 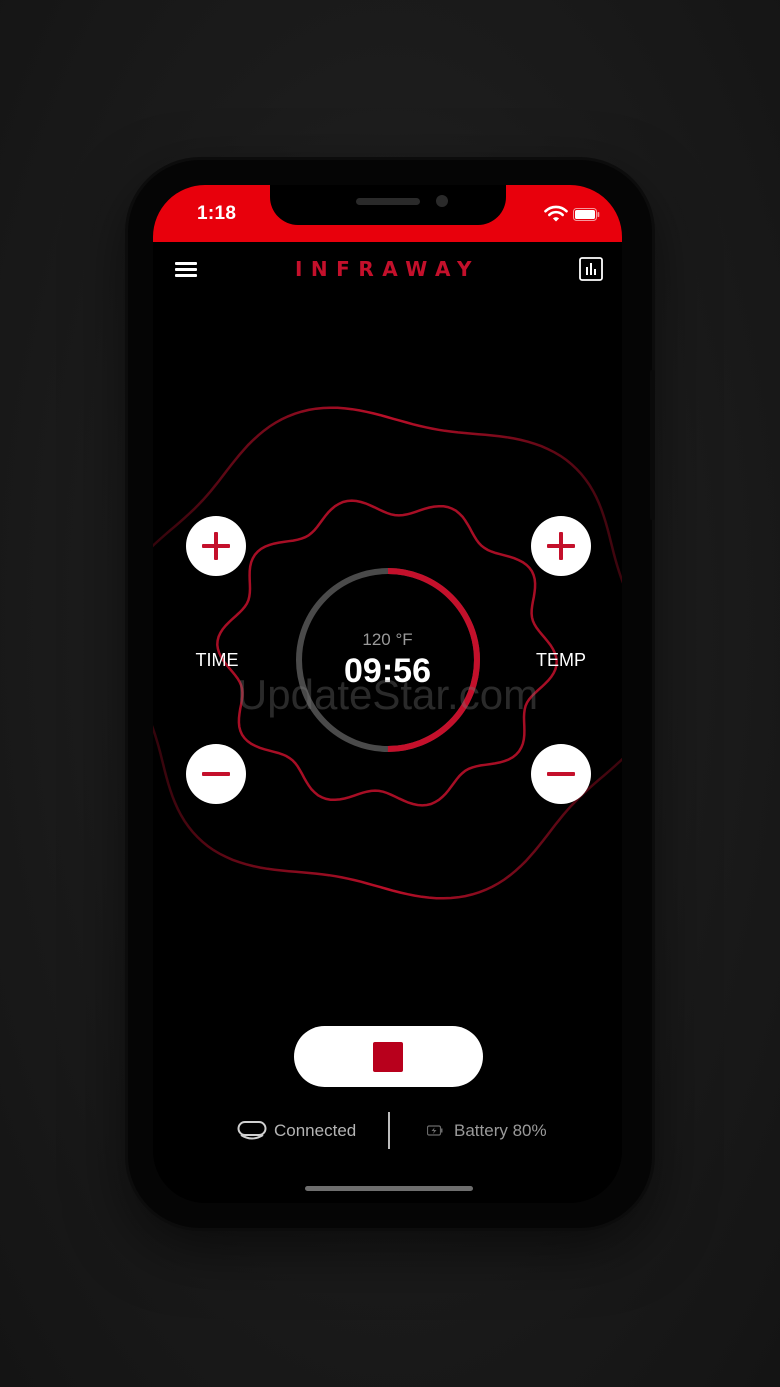 I want to click on status-bar: 1:18, so click(x=387, y=213).